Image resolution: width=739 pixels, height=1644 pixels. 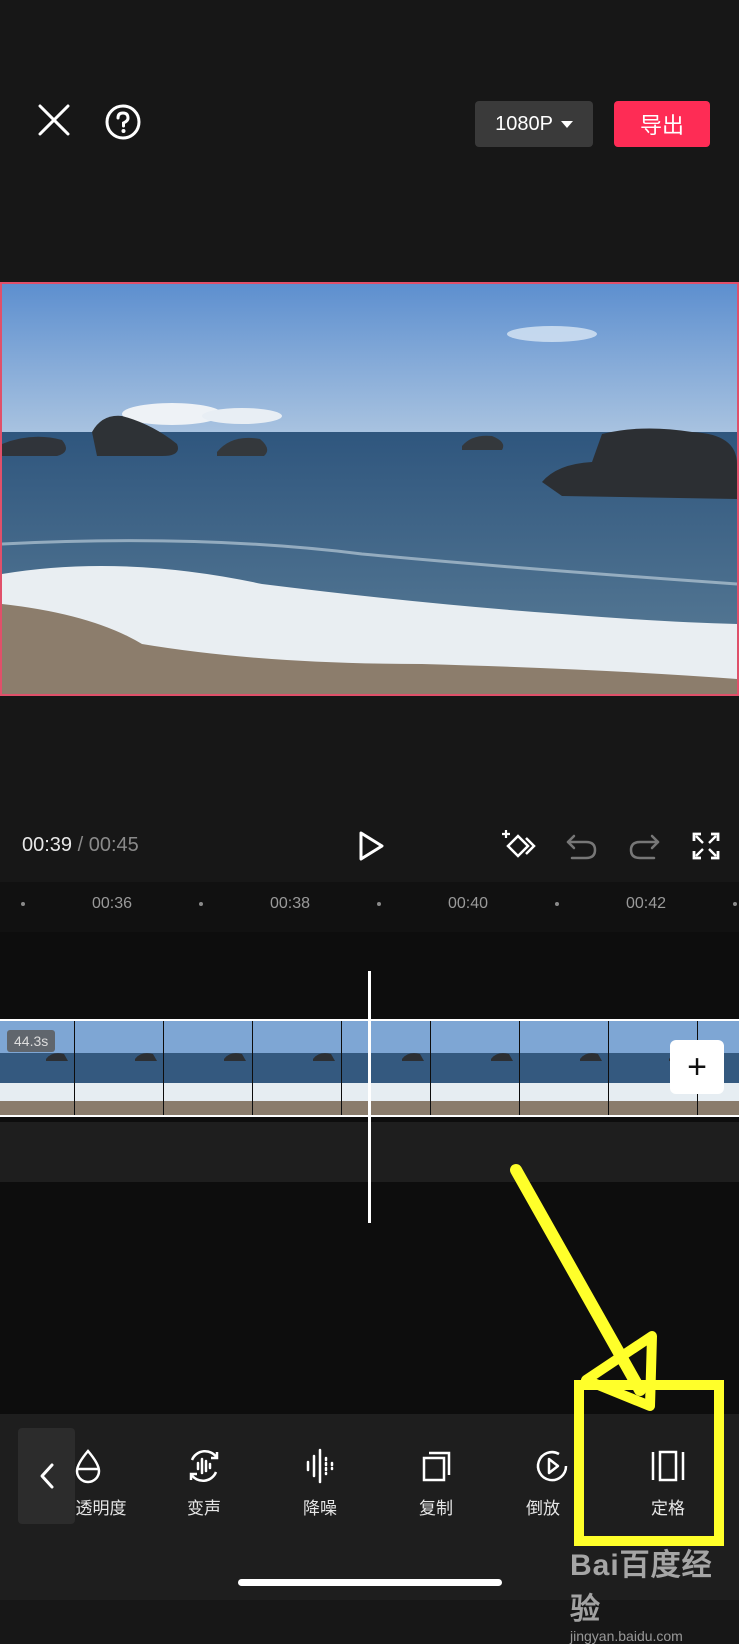 What do you see at coordinates (582, 846) in the screenshot?
I see `undo-icon` at bounding box center [582, 846].